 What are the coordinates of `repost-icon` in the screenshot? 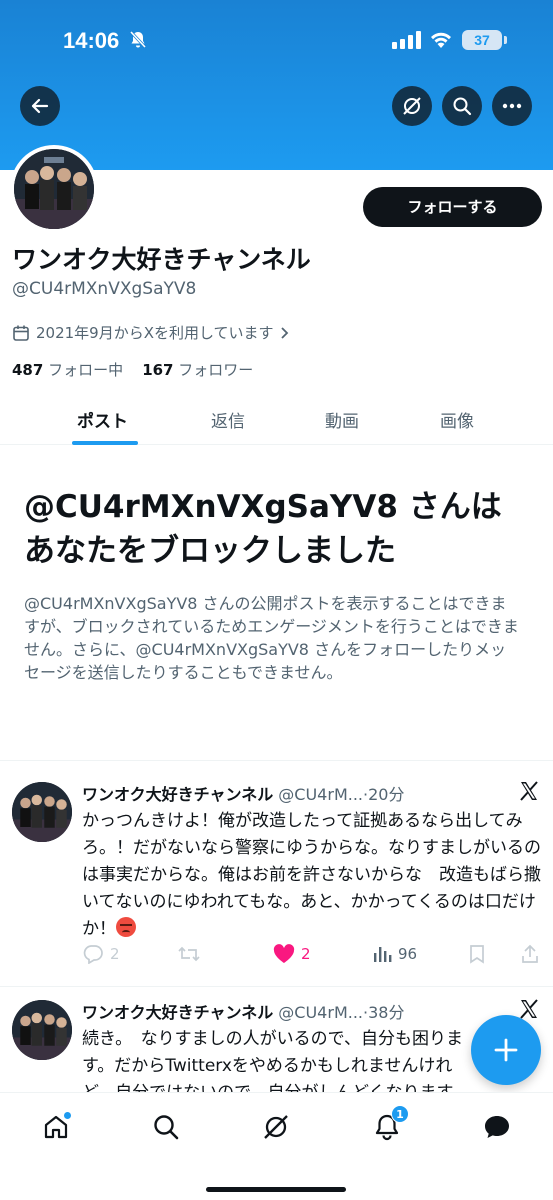 It's located at (189, 954).